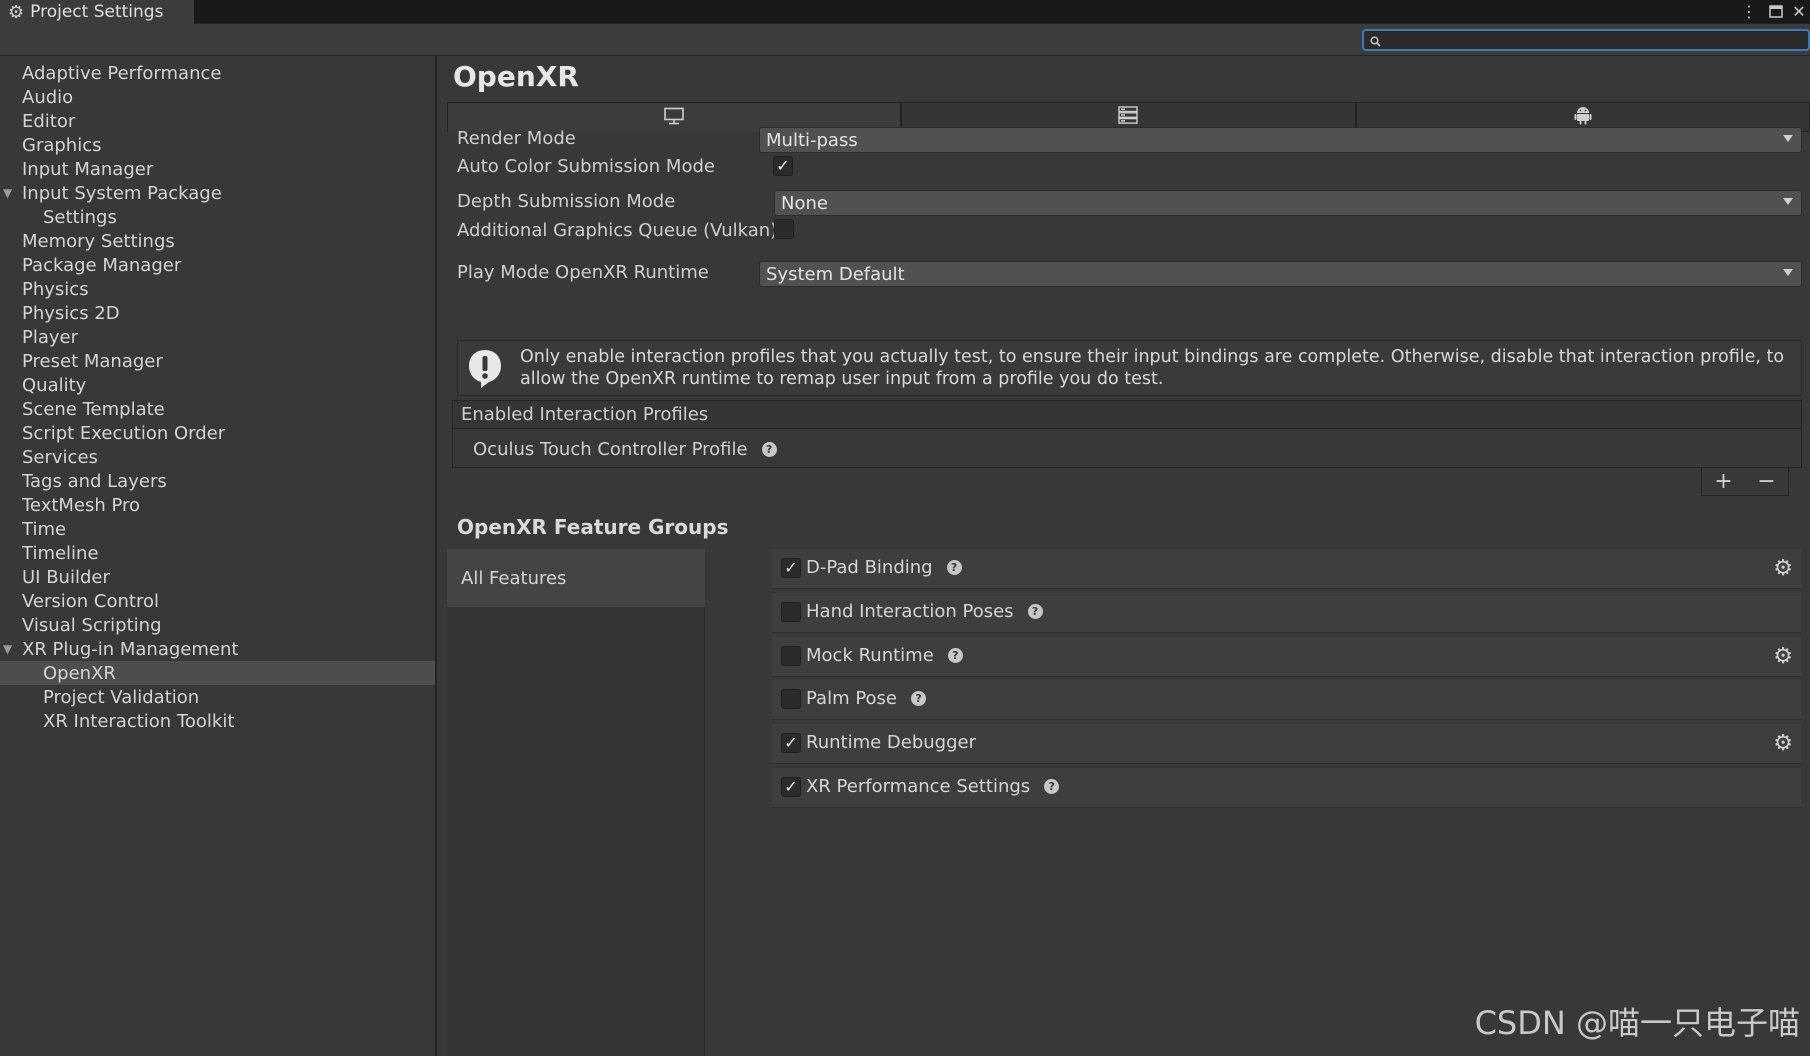  Describe the element at coordinates (1286, 569) in the screenshot. I see `feature-row-dpad-binding: ✓ D-Pad Binding? ⚙` at that location.